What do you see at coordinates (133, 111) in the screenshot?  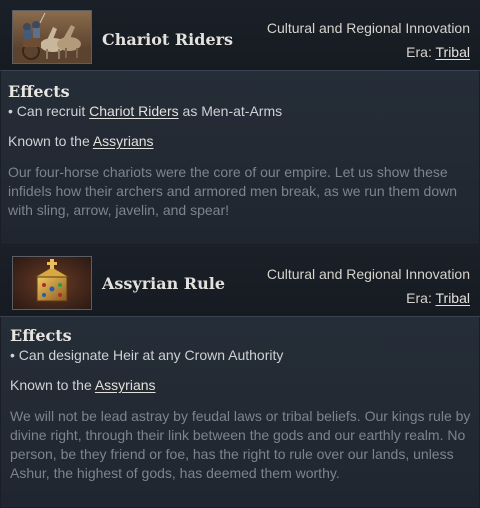 I see `men-at-arms-link: Chariot Riders` at bounding box center [133, 111].